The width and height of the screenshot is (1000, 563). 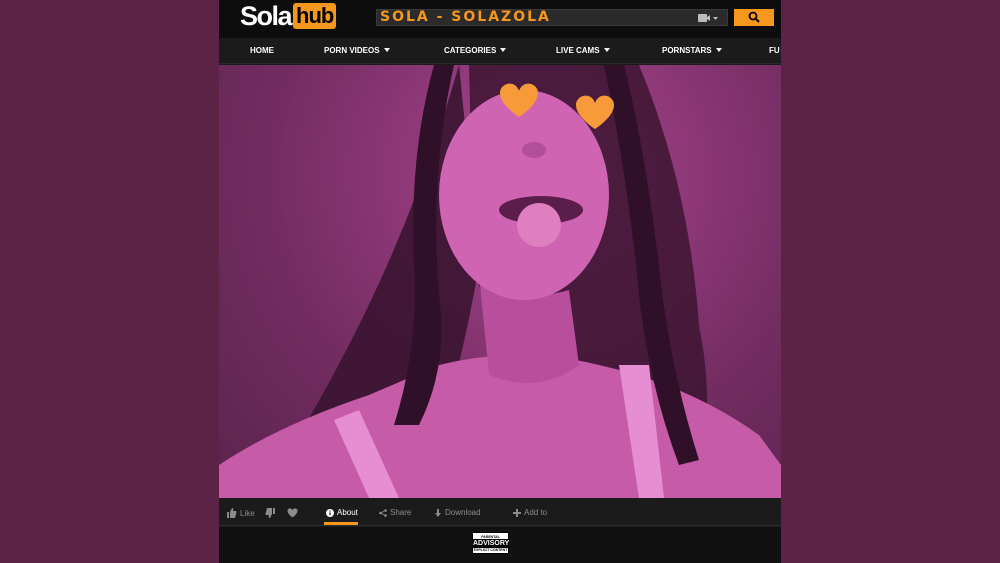 What do you see at coordinates (383, 512) in the screenshot?
I see `share-icon` at bounding box center [383, 512].